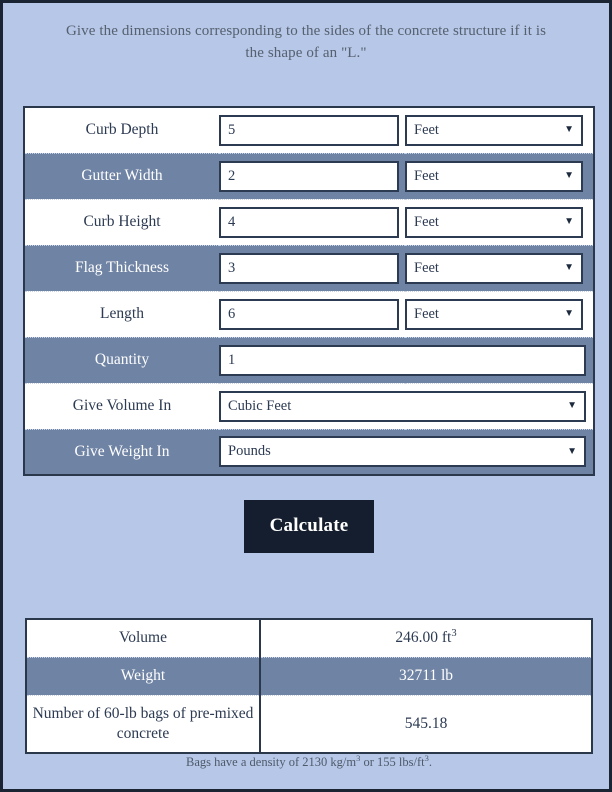 Image resolution: width=612 pixels, height=792 pixels. I want to click on field-cell-curb-height: 4, so click(312, 222).